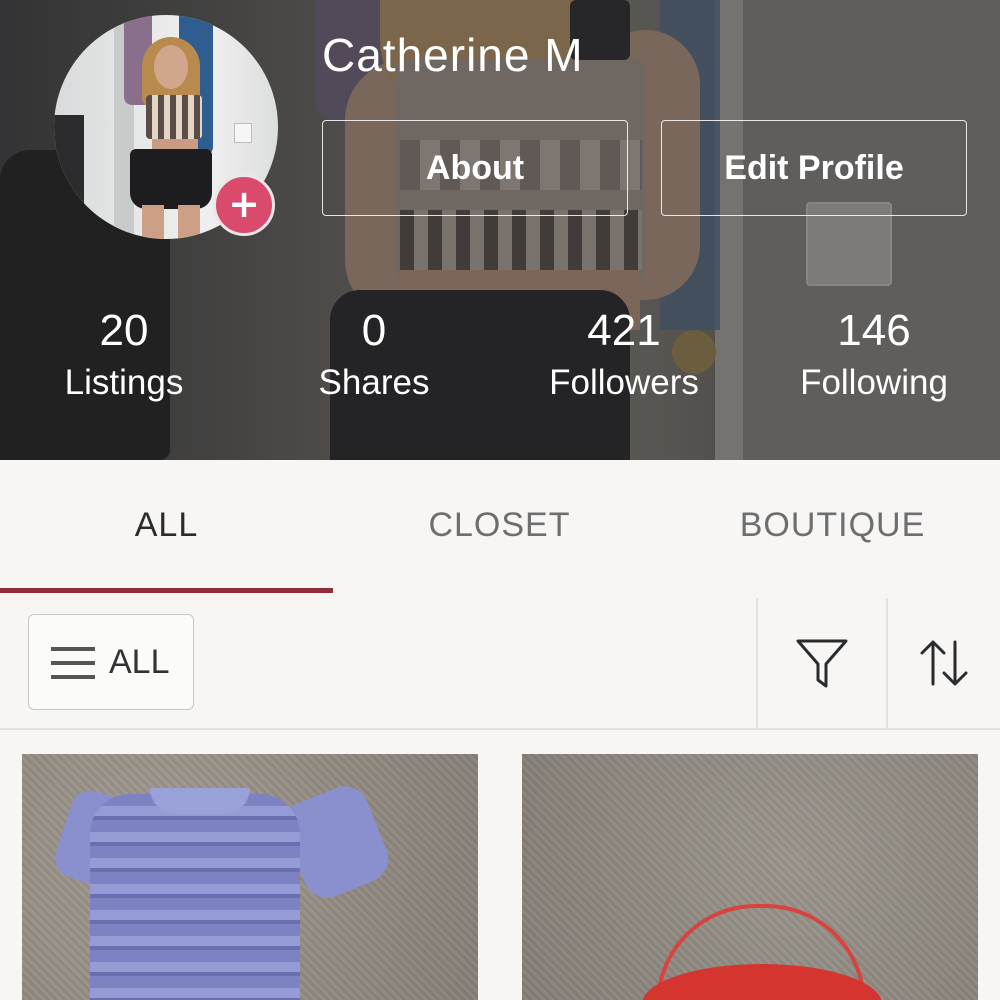 Image resolution: width=1000 pixels, height=1000 pixels. Describe the element at coordinates (874, 330) in the screenshot. I see `stat-value: 146` at that location.